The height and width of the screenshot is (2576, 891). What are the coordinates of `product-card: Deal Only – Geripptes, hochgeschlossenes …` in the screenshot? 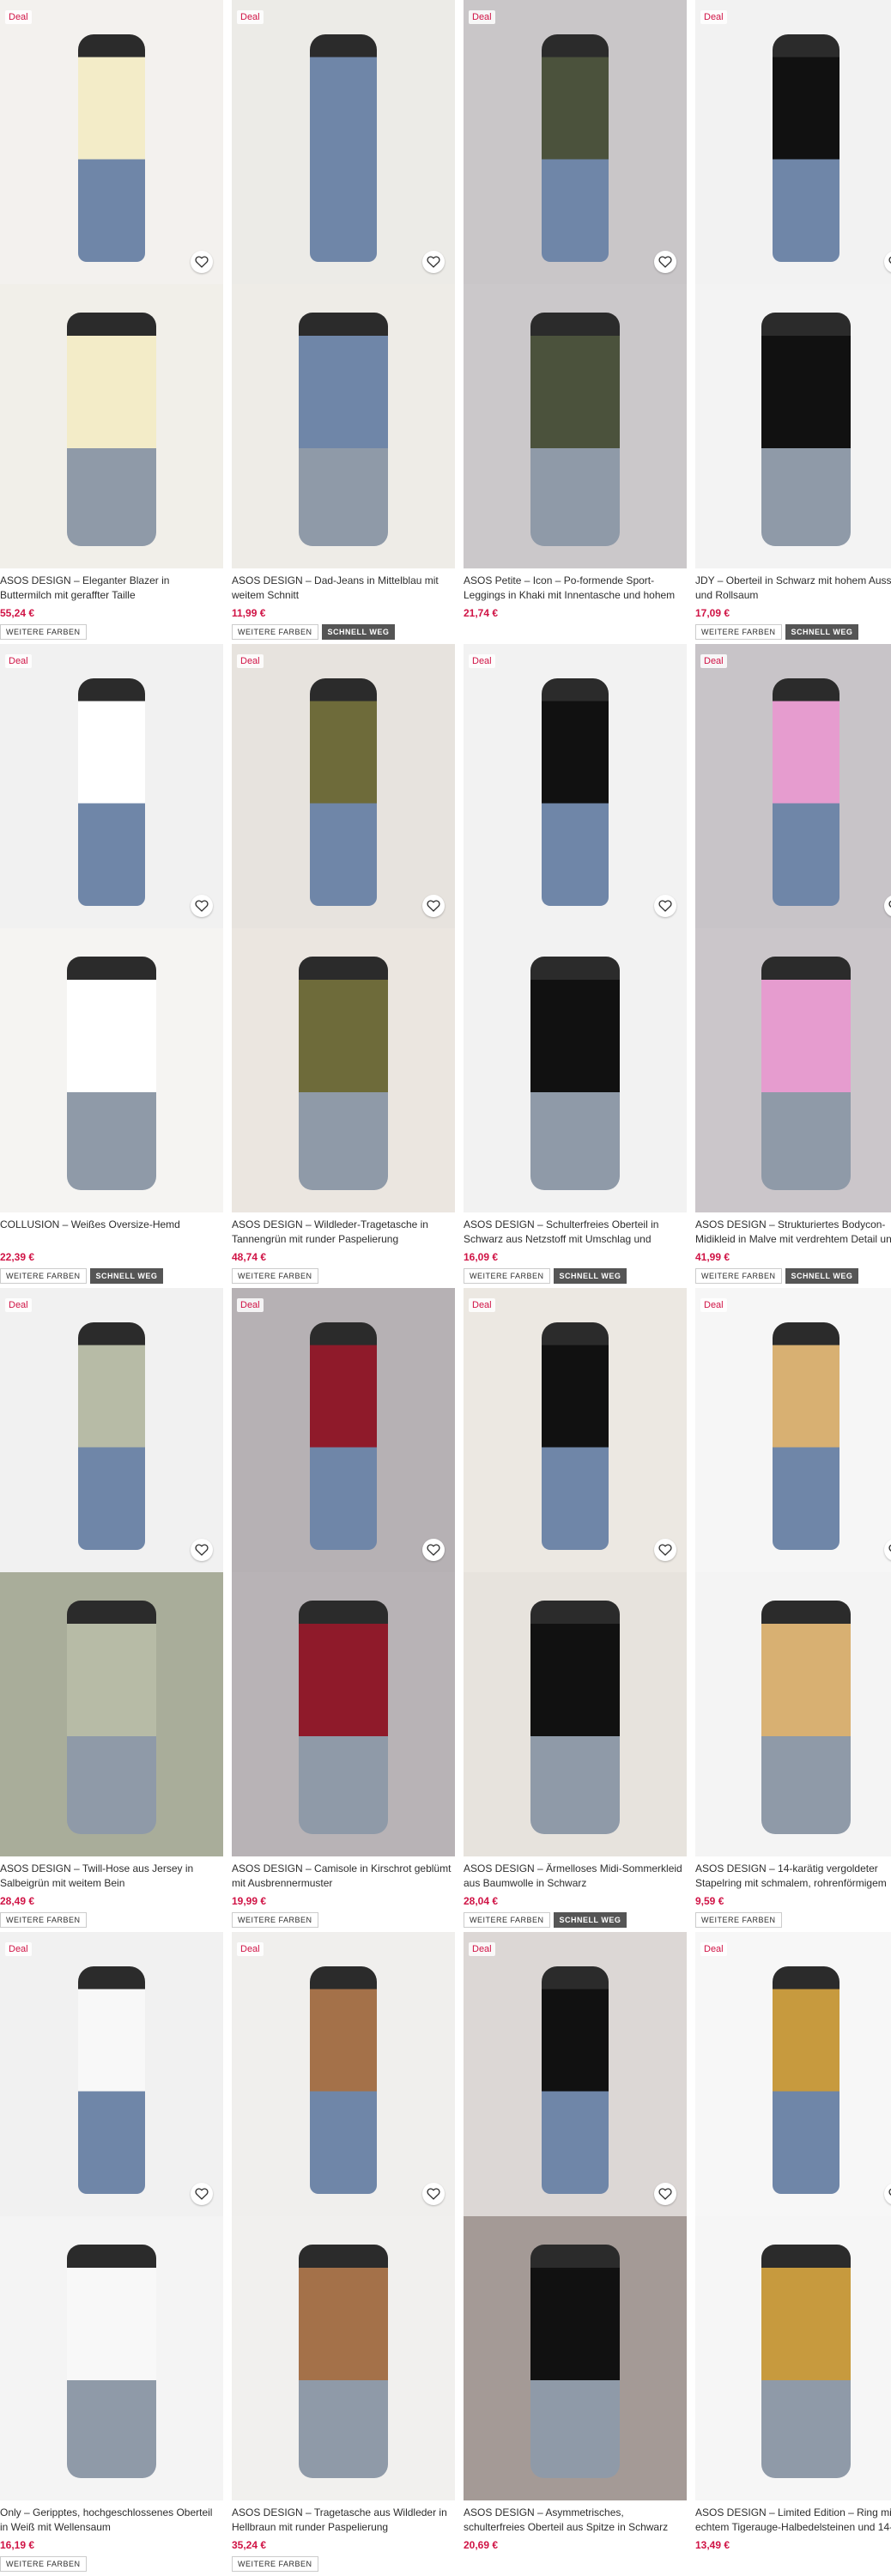 It's located at (111, 2254).